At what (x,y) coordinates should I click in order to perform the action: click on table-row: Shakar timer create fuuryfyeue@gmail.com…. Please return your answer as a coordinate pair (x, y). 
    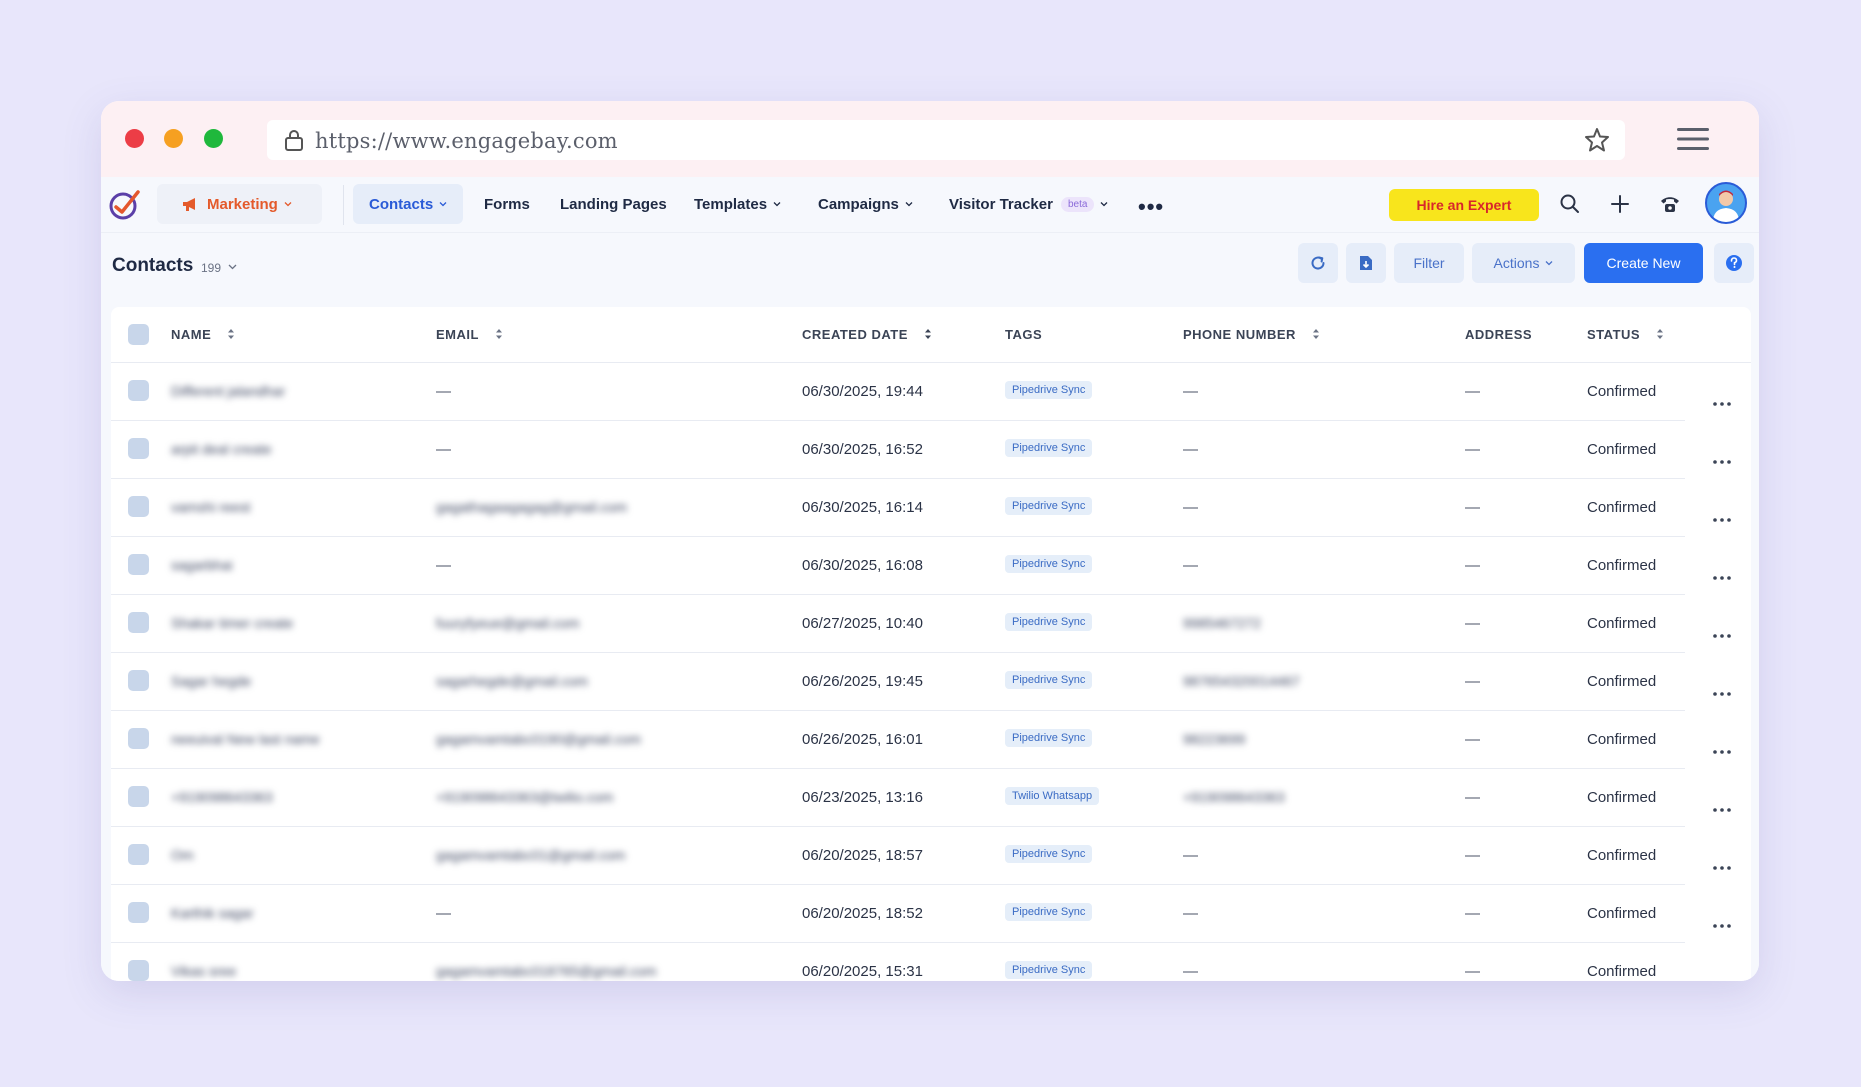
    Looking at the image, I should click on (898, 624).